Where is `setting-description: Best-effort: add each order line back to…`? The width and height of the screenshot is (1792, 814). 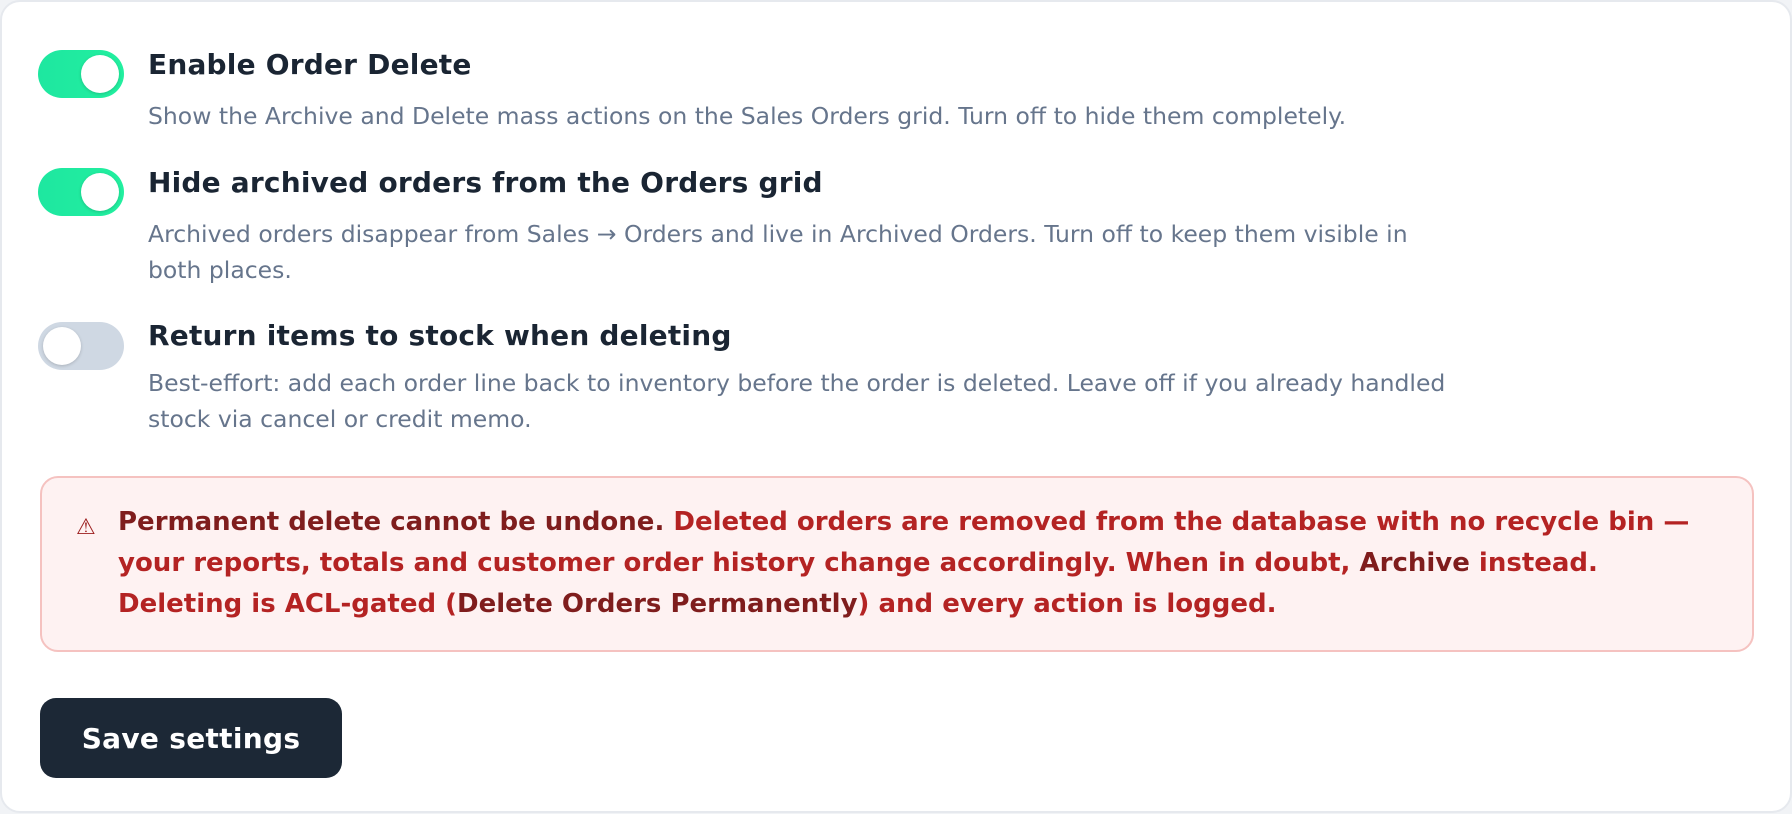
setting-description: Best-effort: add each order line back to… is located at coordinates (797, 401).